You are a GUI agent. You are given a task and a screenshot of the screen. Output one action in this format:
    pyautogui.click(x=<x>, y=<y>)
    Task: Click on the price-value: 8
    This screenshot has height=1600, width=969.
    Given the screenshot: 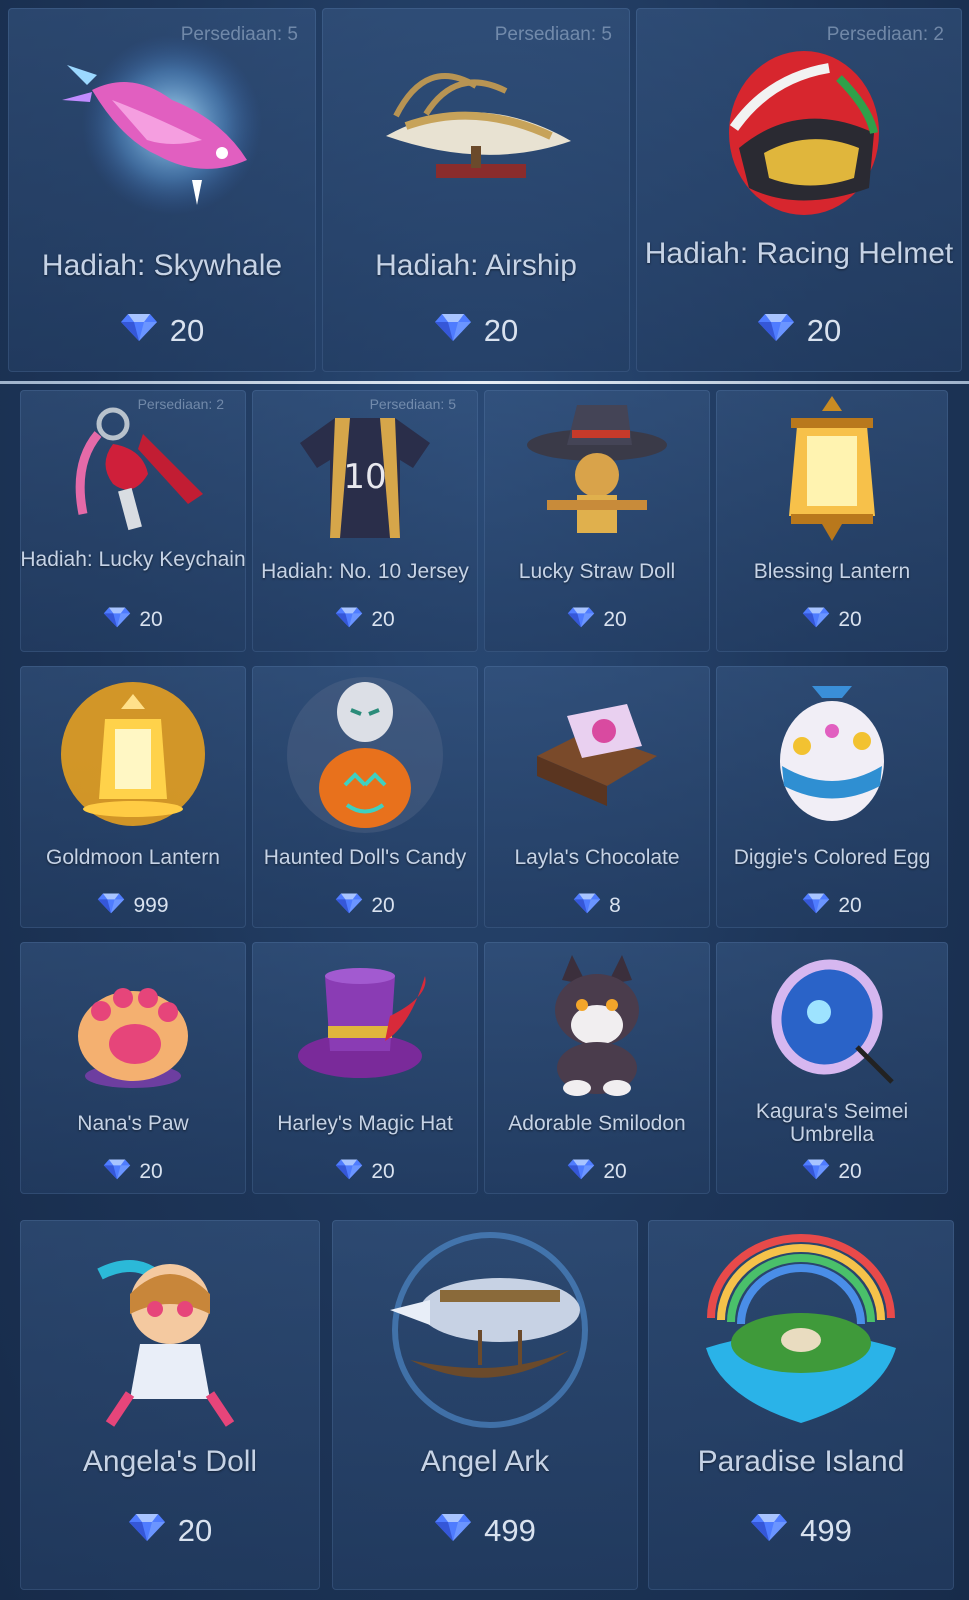 What is the action you would take?
    pyautogui.click(x=615, y=905)
    